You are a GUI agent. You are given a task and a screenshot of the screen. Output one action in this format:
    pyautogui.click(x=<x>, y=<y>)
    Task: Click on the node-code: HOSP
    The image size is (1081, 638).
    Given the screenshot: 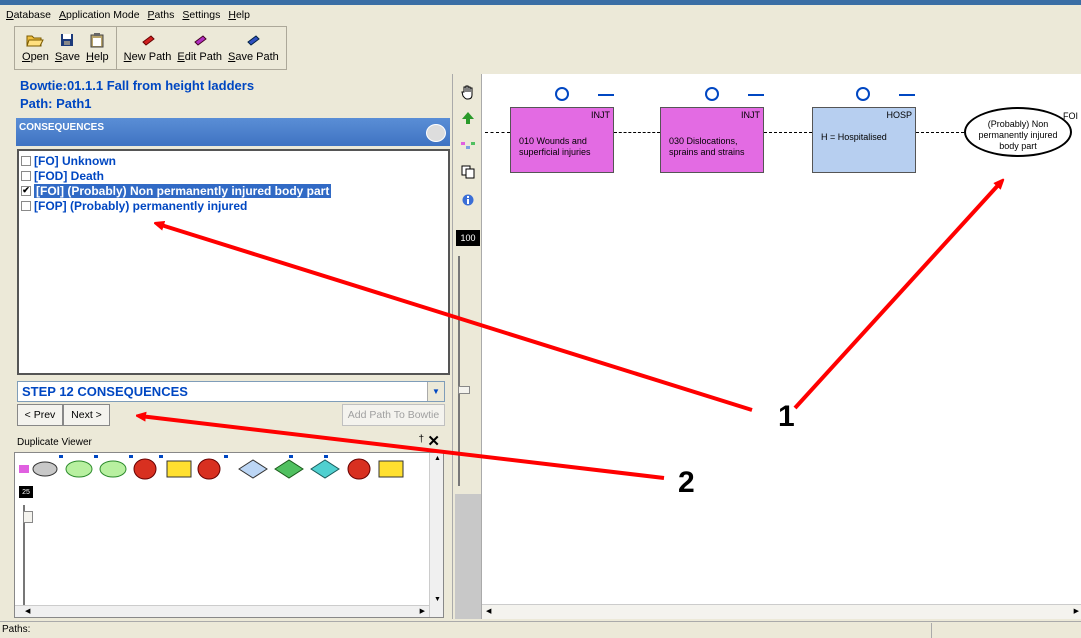 What is the action you would take?
    pyautogui.click(x=899, y=115)
    